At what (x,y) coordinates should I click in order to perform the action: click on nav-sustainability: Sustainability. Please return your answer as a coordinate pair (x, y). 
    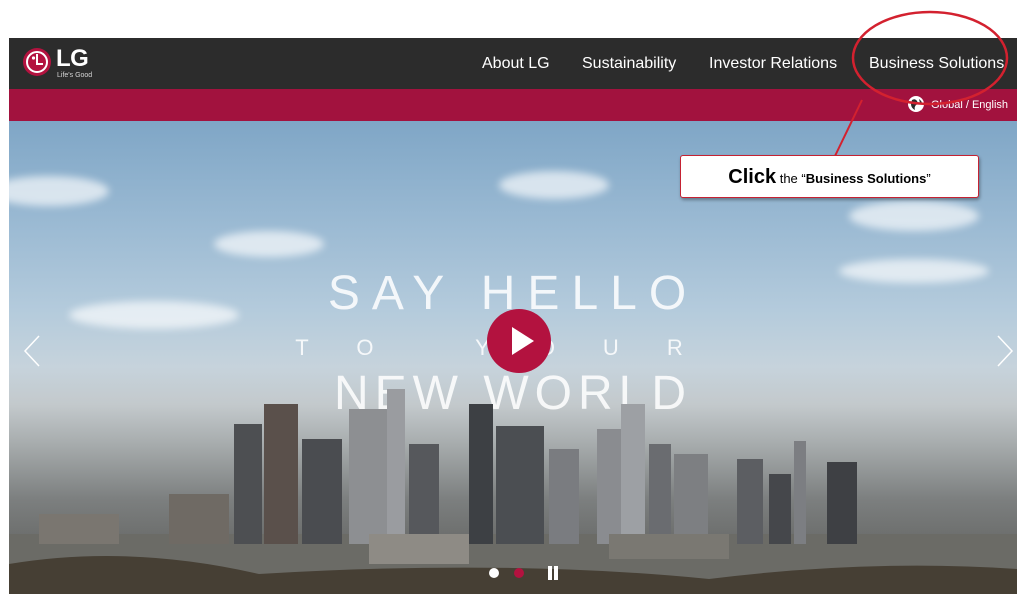
    Looking at the image, I should click on (629, 64).